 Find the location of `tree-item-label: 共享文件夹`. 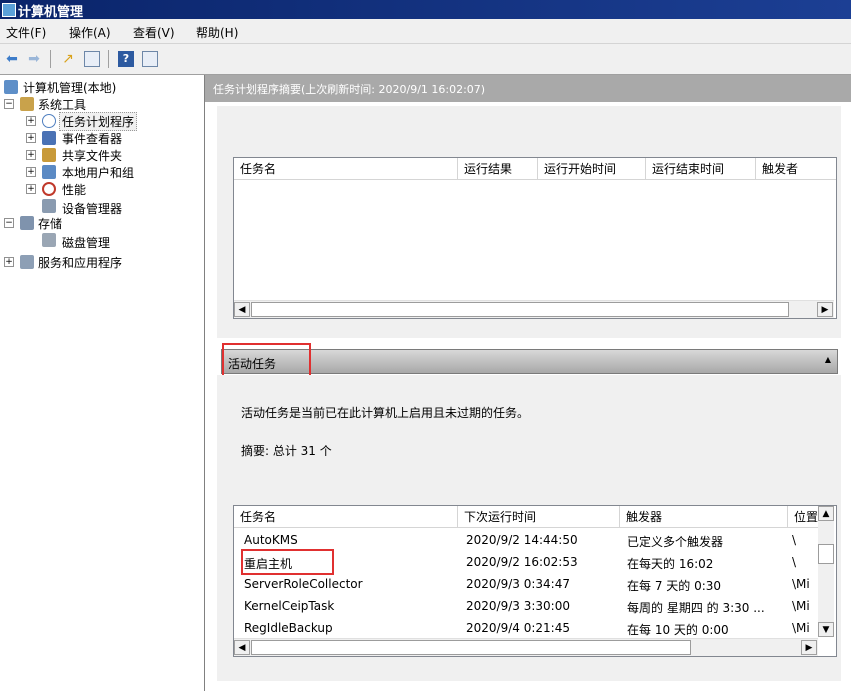

tree-item-label: 共享文件夹 is located at coordinates (92, 156).